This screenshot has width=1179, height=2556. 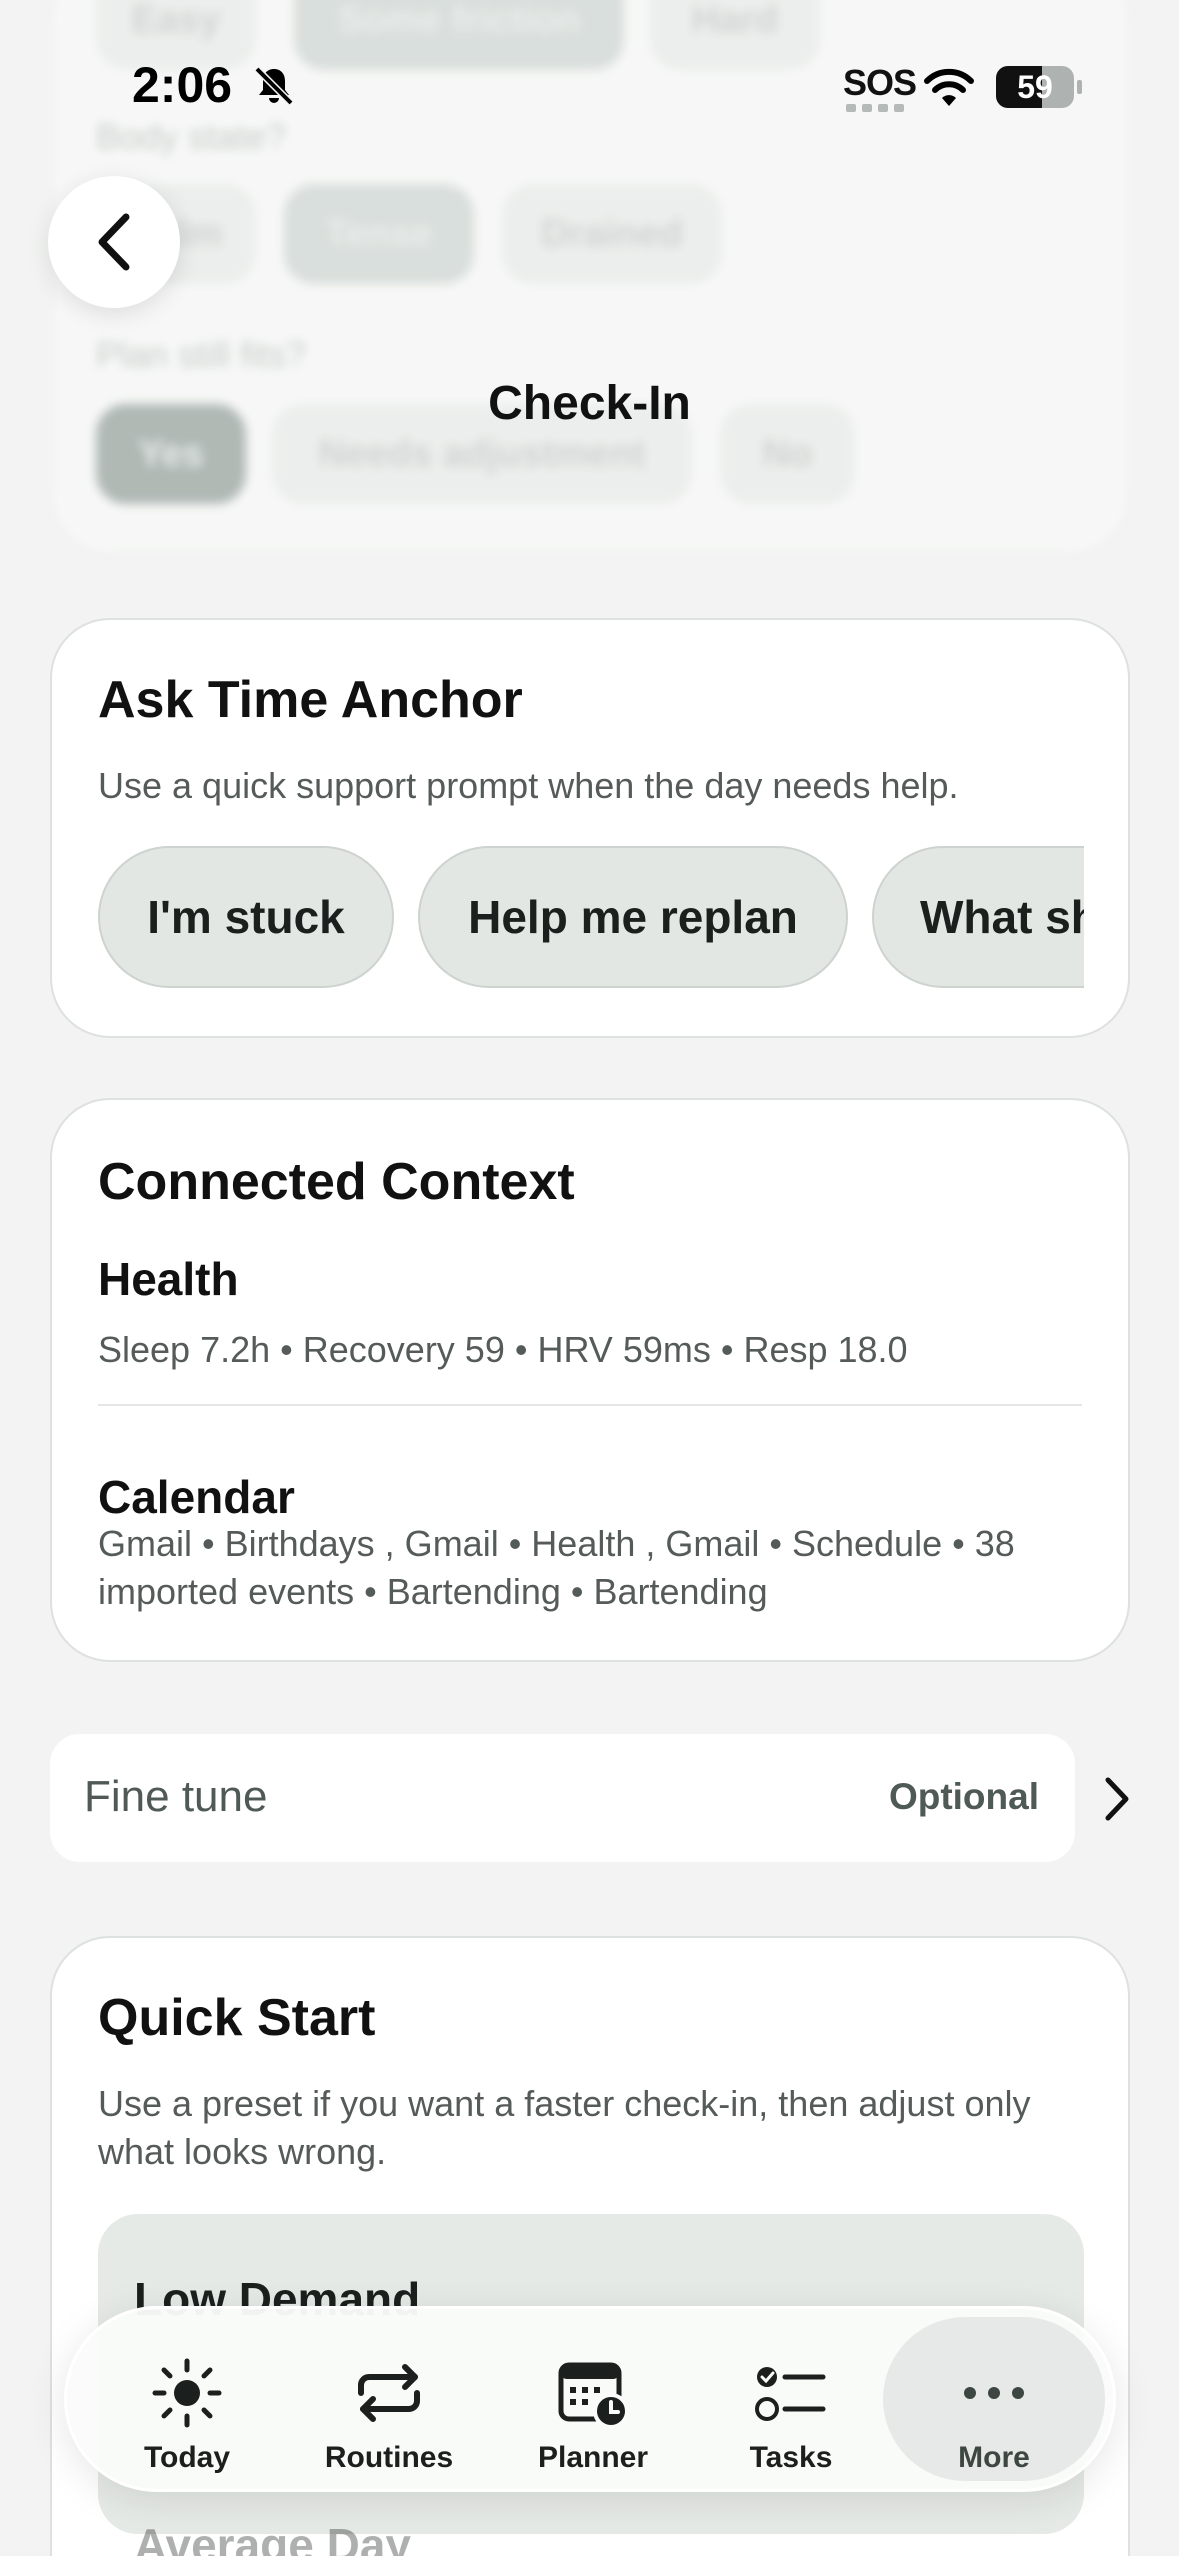 What do you see at coordinates (191, 136) in the screenshot?
I see `body-state-label: Body state?` at bounding box center [191, 136].